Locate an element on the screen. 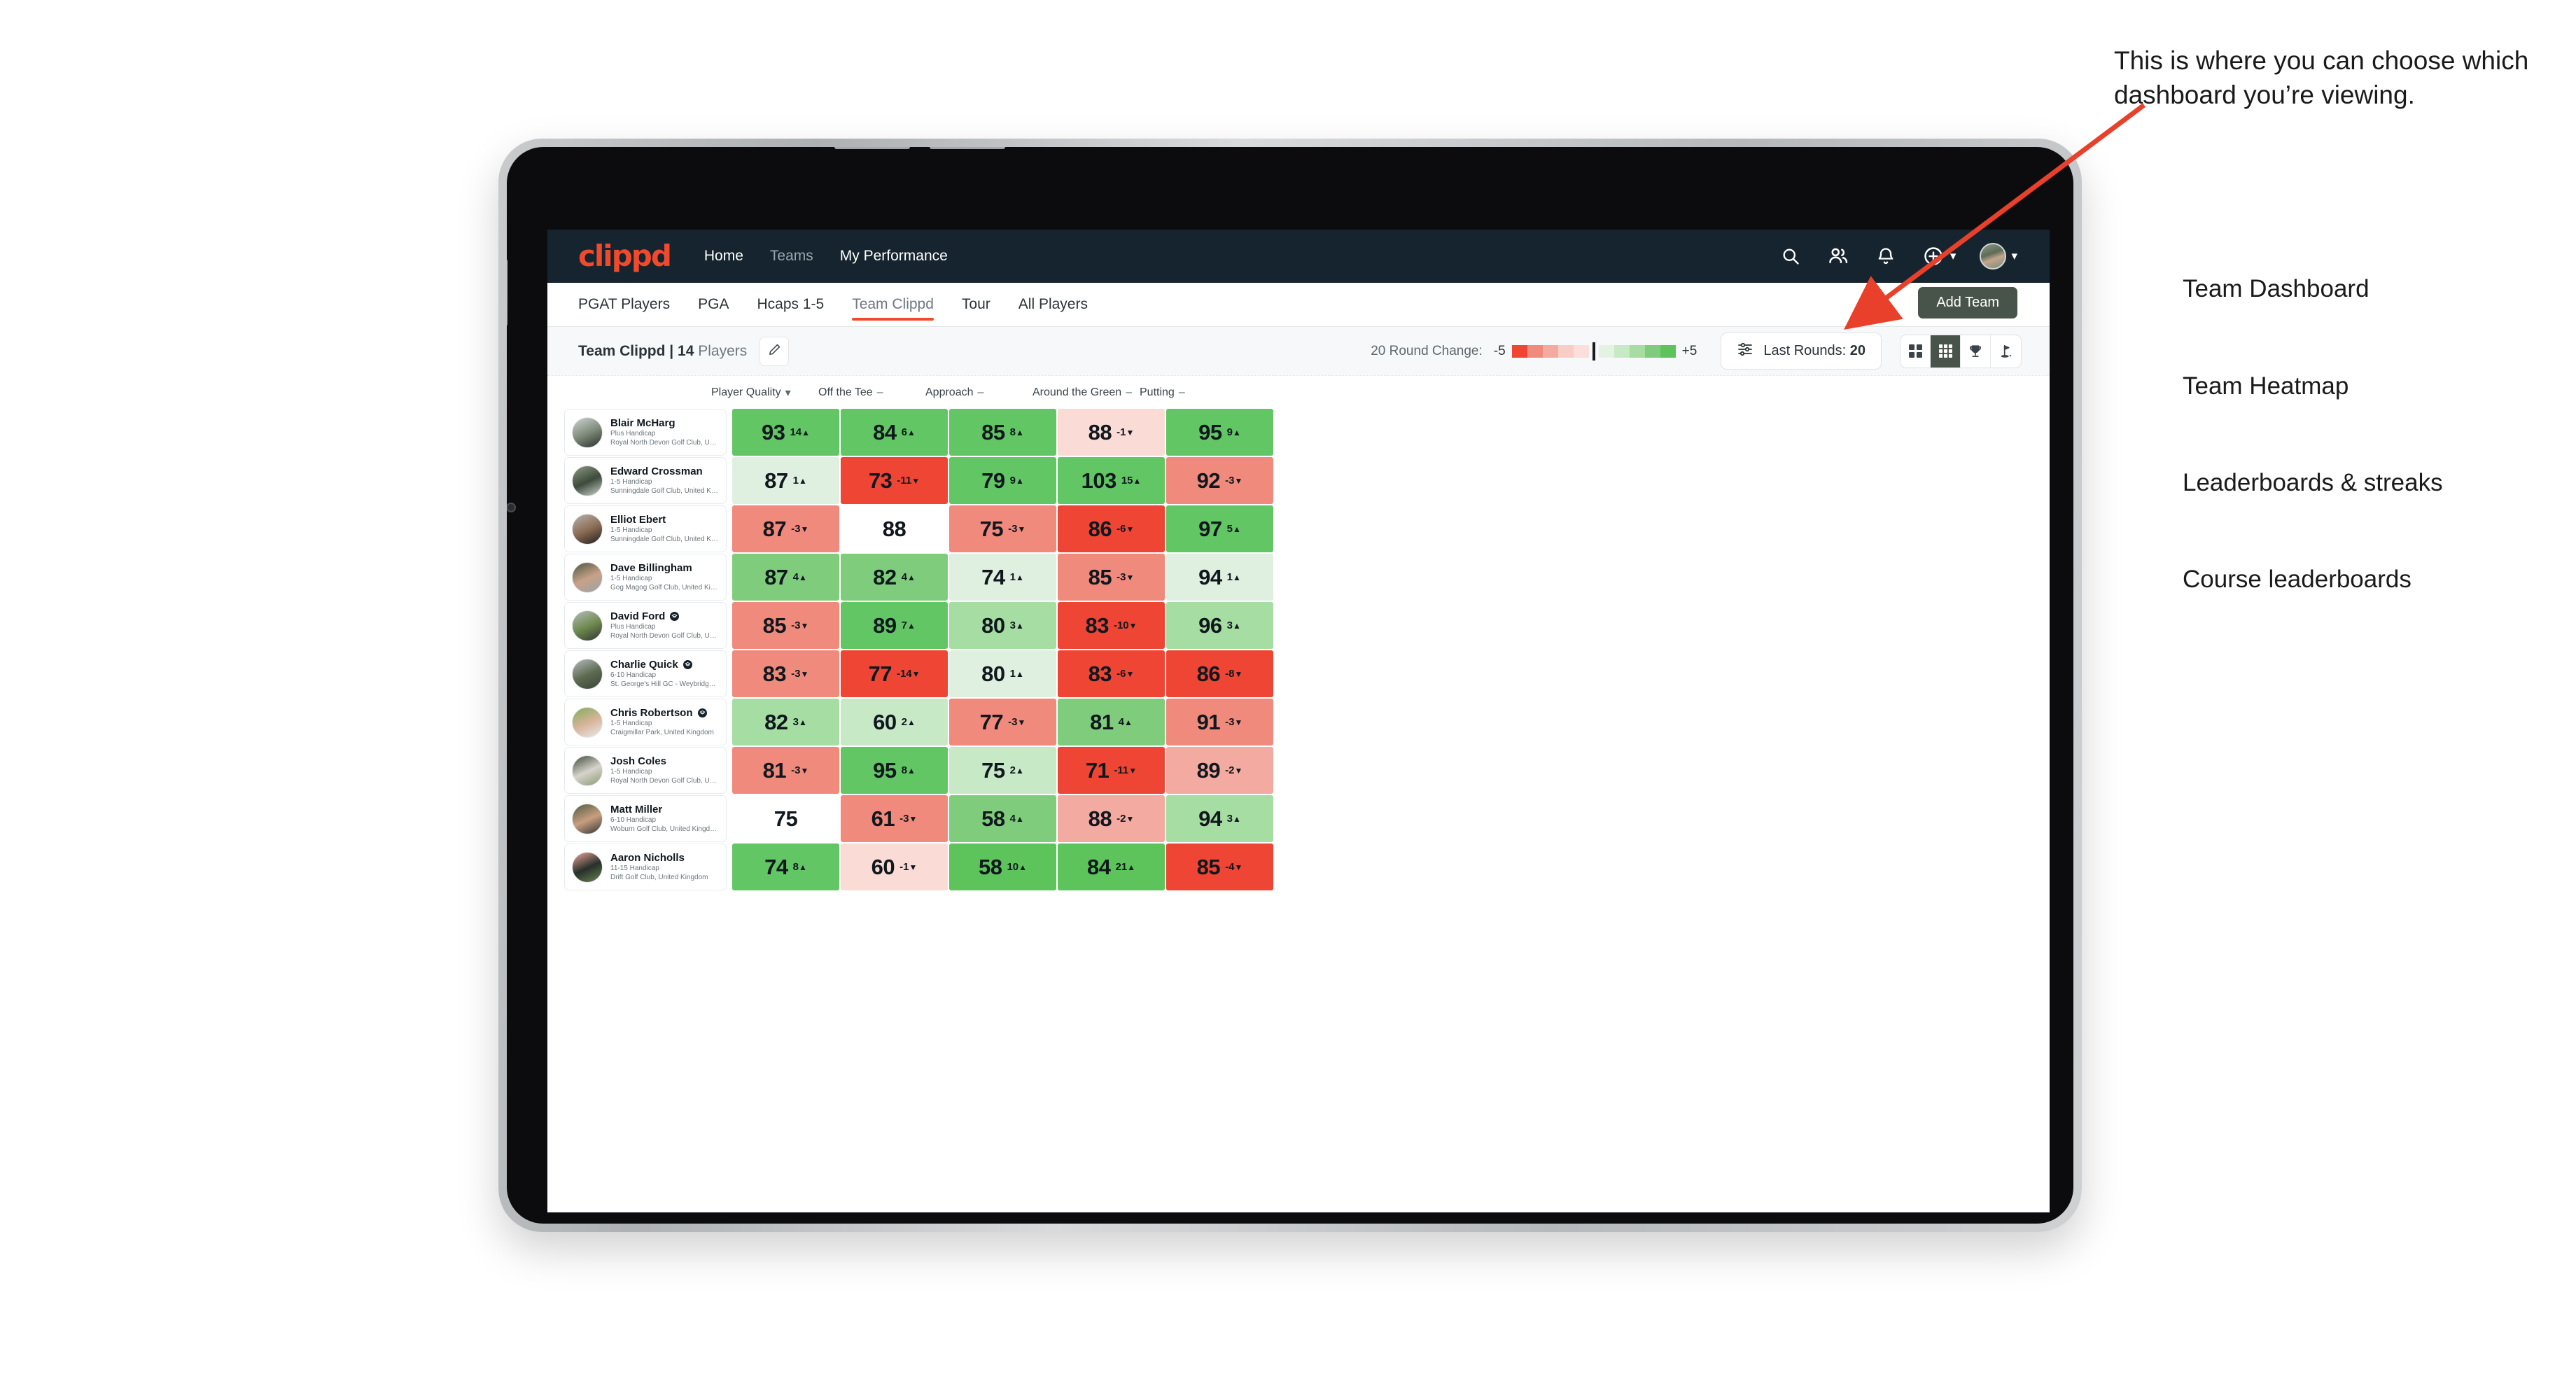 The image size is (2576, 1386). heatmap-cell: 82 3▲ is located at coordinates (785, 722).